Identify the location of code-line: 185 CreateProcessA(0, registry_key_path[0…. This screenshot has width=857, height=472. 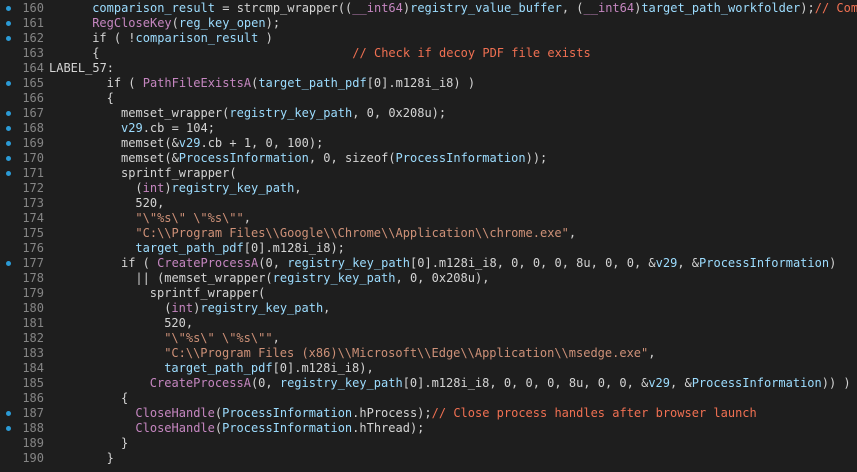
(428, 383).